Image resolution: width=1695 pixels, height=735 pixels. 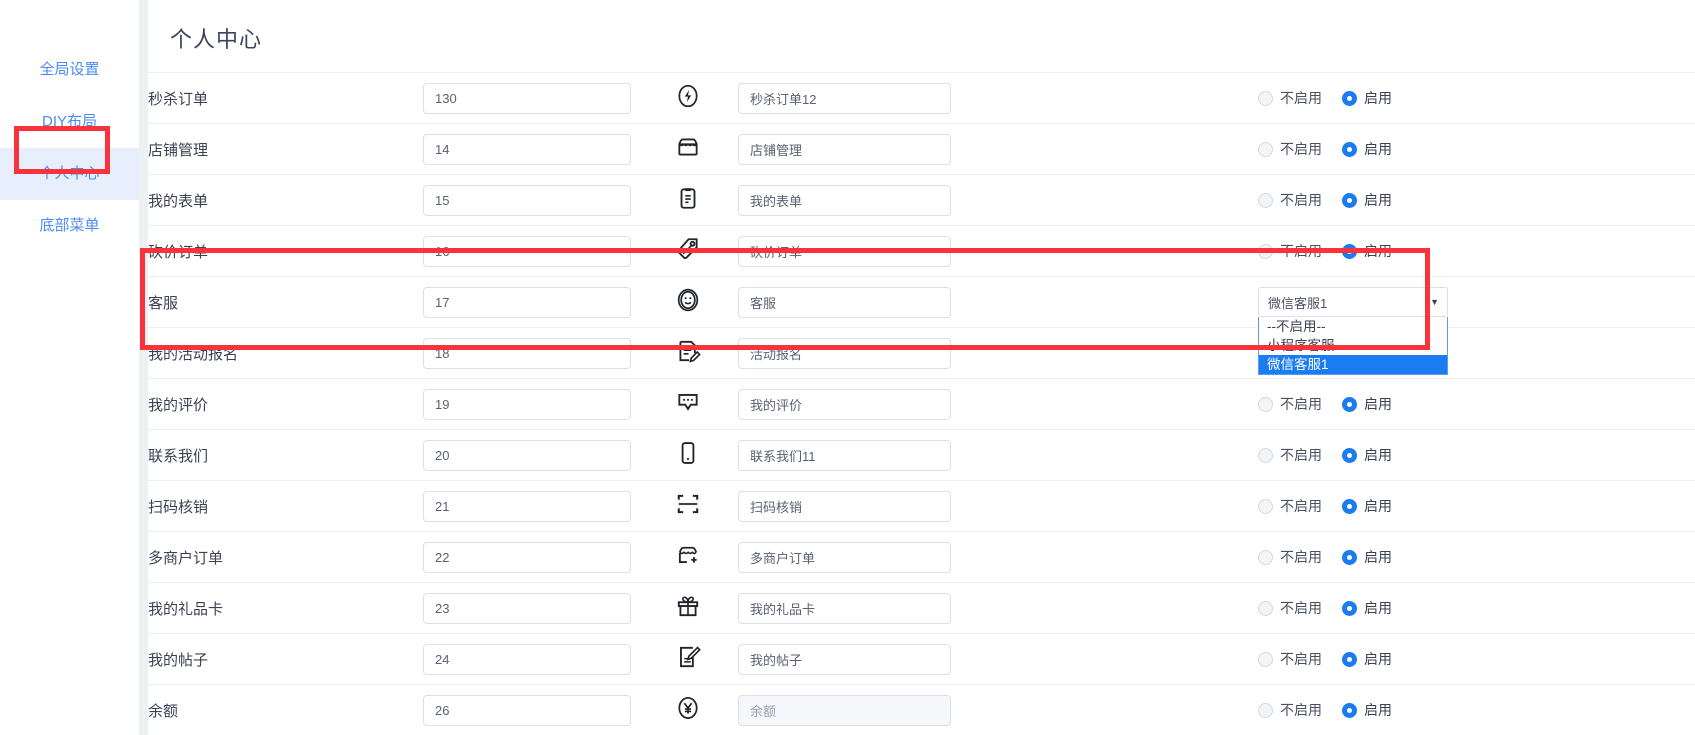 What do you see at coordinates (688, 198) in the screenshot?
I see `clipboard-icon` at bounding box center [688, 198].